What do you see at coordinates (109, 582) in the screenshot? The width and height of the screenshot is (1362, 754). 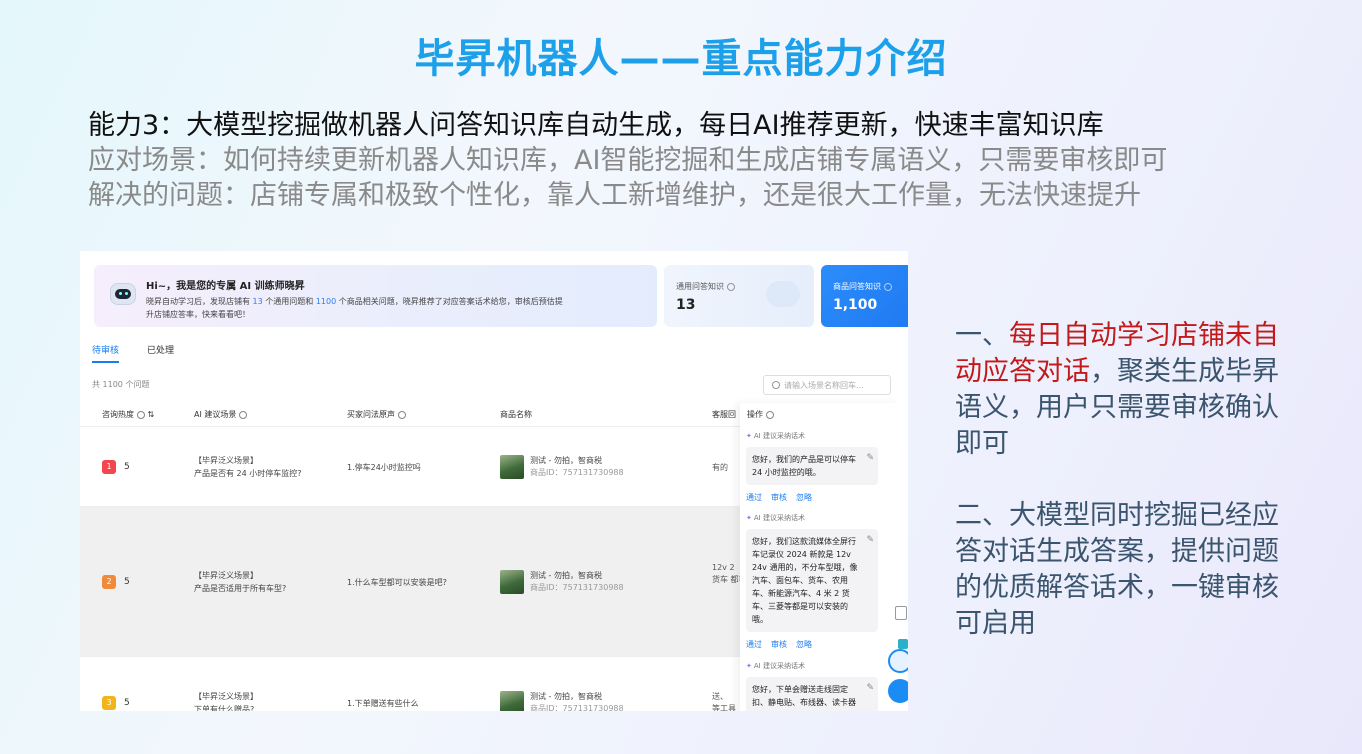 I see `rank-badge: 2` at bounding box center [109, 582].